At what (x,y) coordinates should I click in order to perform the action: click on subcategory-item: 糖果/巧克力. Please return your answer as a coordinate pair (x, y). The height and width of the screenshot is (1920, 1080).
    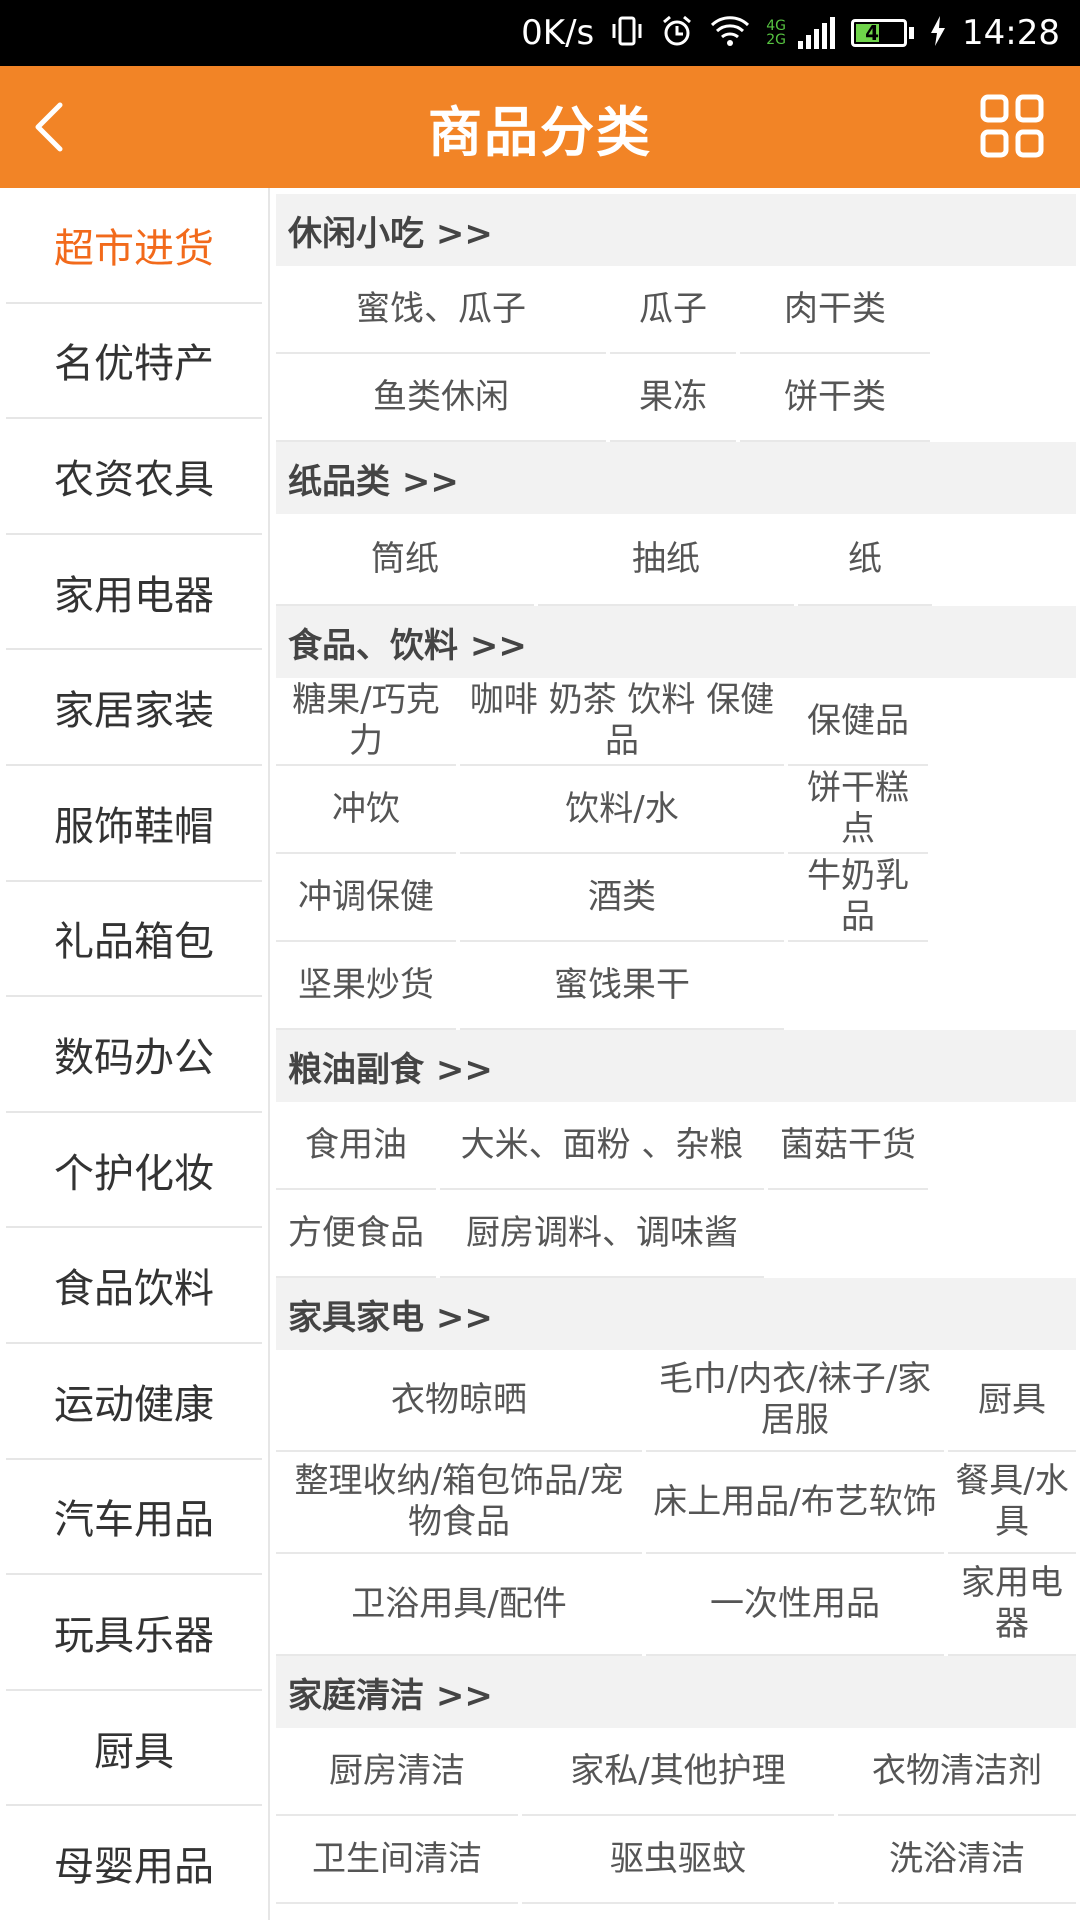
    Looking at the image, I should click on (366, 722).